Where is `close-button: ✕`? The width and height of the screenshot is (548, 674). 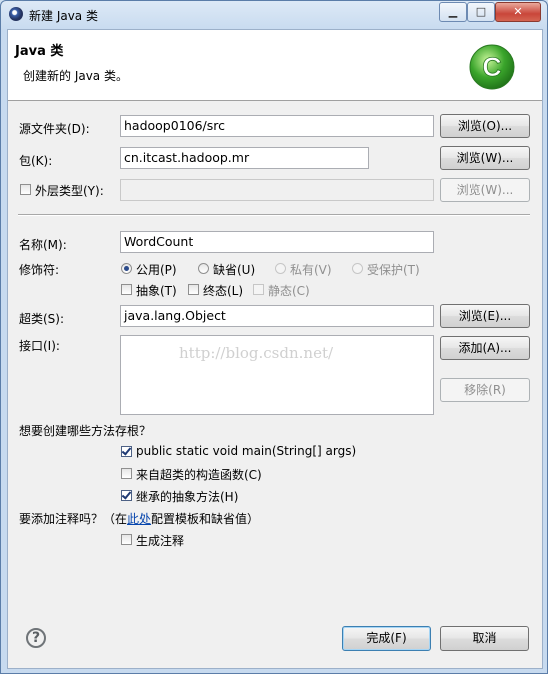
close-button: ✕ is located at coordinates (518, 12).